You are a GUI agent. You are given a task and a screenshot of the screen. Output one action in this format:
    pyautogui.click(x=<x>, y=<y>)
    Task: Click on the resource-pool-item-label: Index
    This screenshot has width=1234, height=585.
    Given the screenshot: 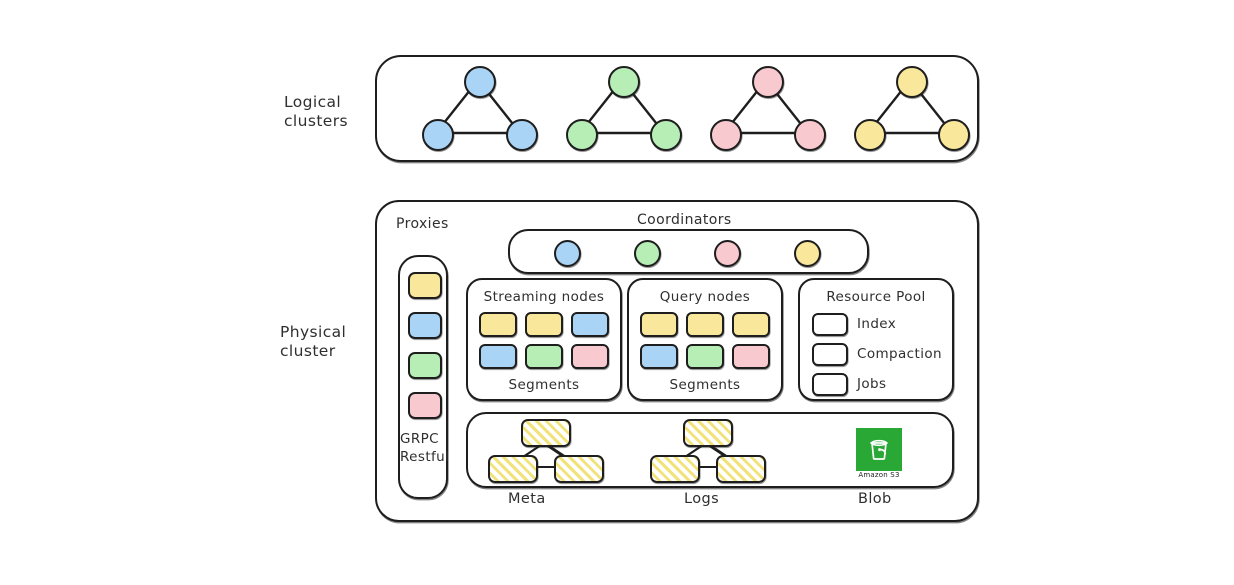 What is the action you would take?
    pyautogui.click(x=877, y=324)
    